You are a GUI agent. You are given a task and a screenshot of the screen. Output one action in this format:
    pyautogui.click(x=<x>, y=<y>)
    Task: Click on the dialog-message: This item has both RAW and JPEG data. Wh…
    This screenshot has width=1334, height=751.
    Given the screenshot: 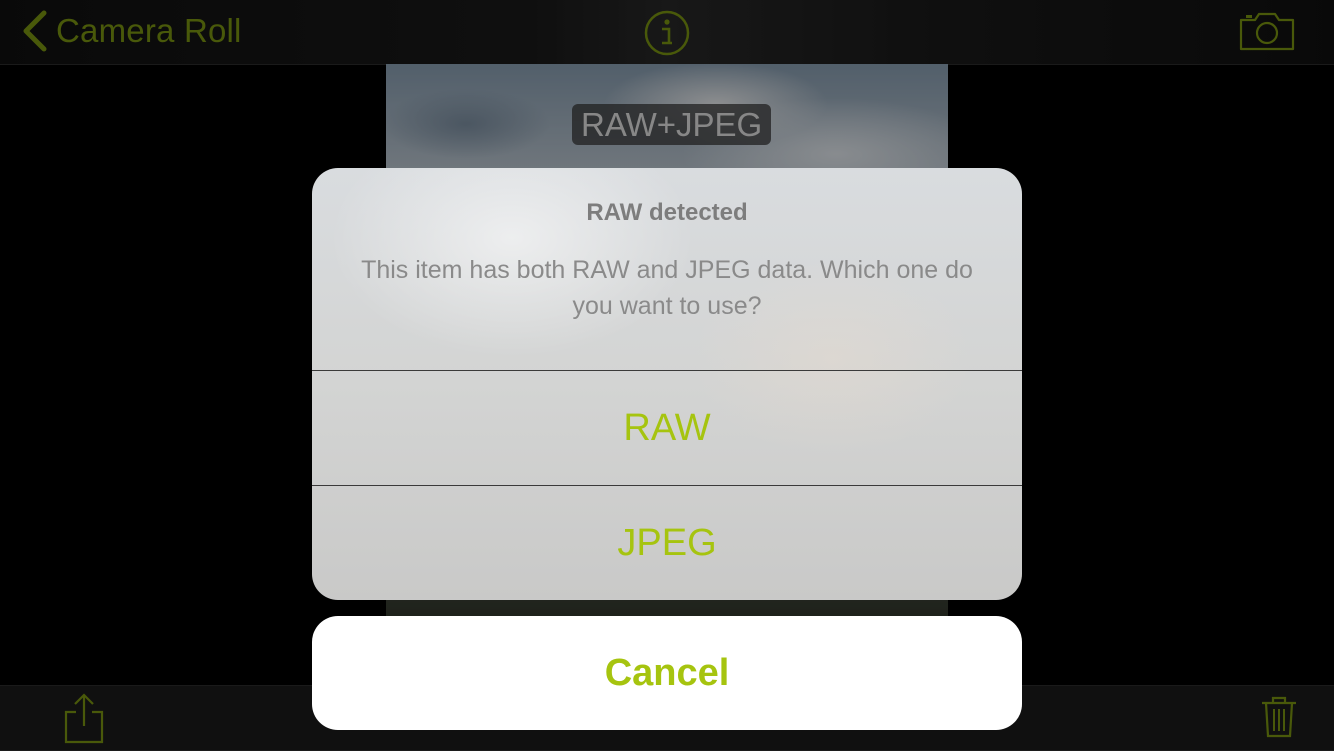 What is the action you would take?
    pyautogui.click(x=667, y=288)
    